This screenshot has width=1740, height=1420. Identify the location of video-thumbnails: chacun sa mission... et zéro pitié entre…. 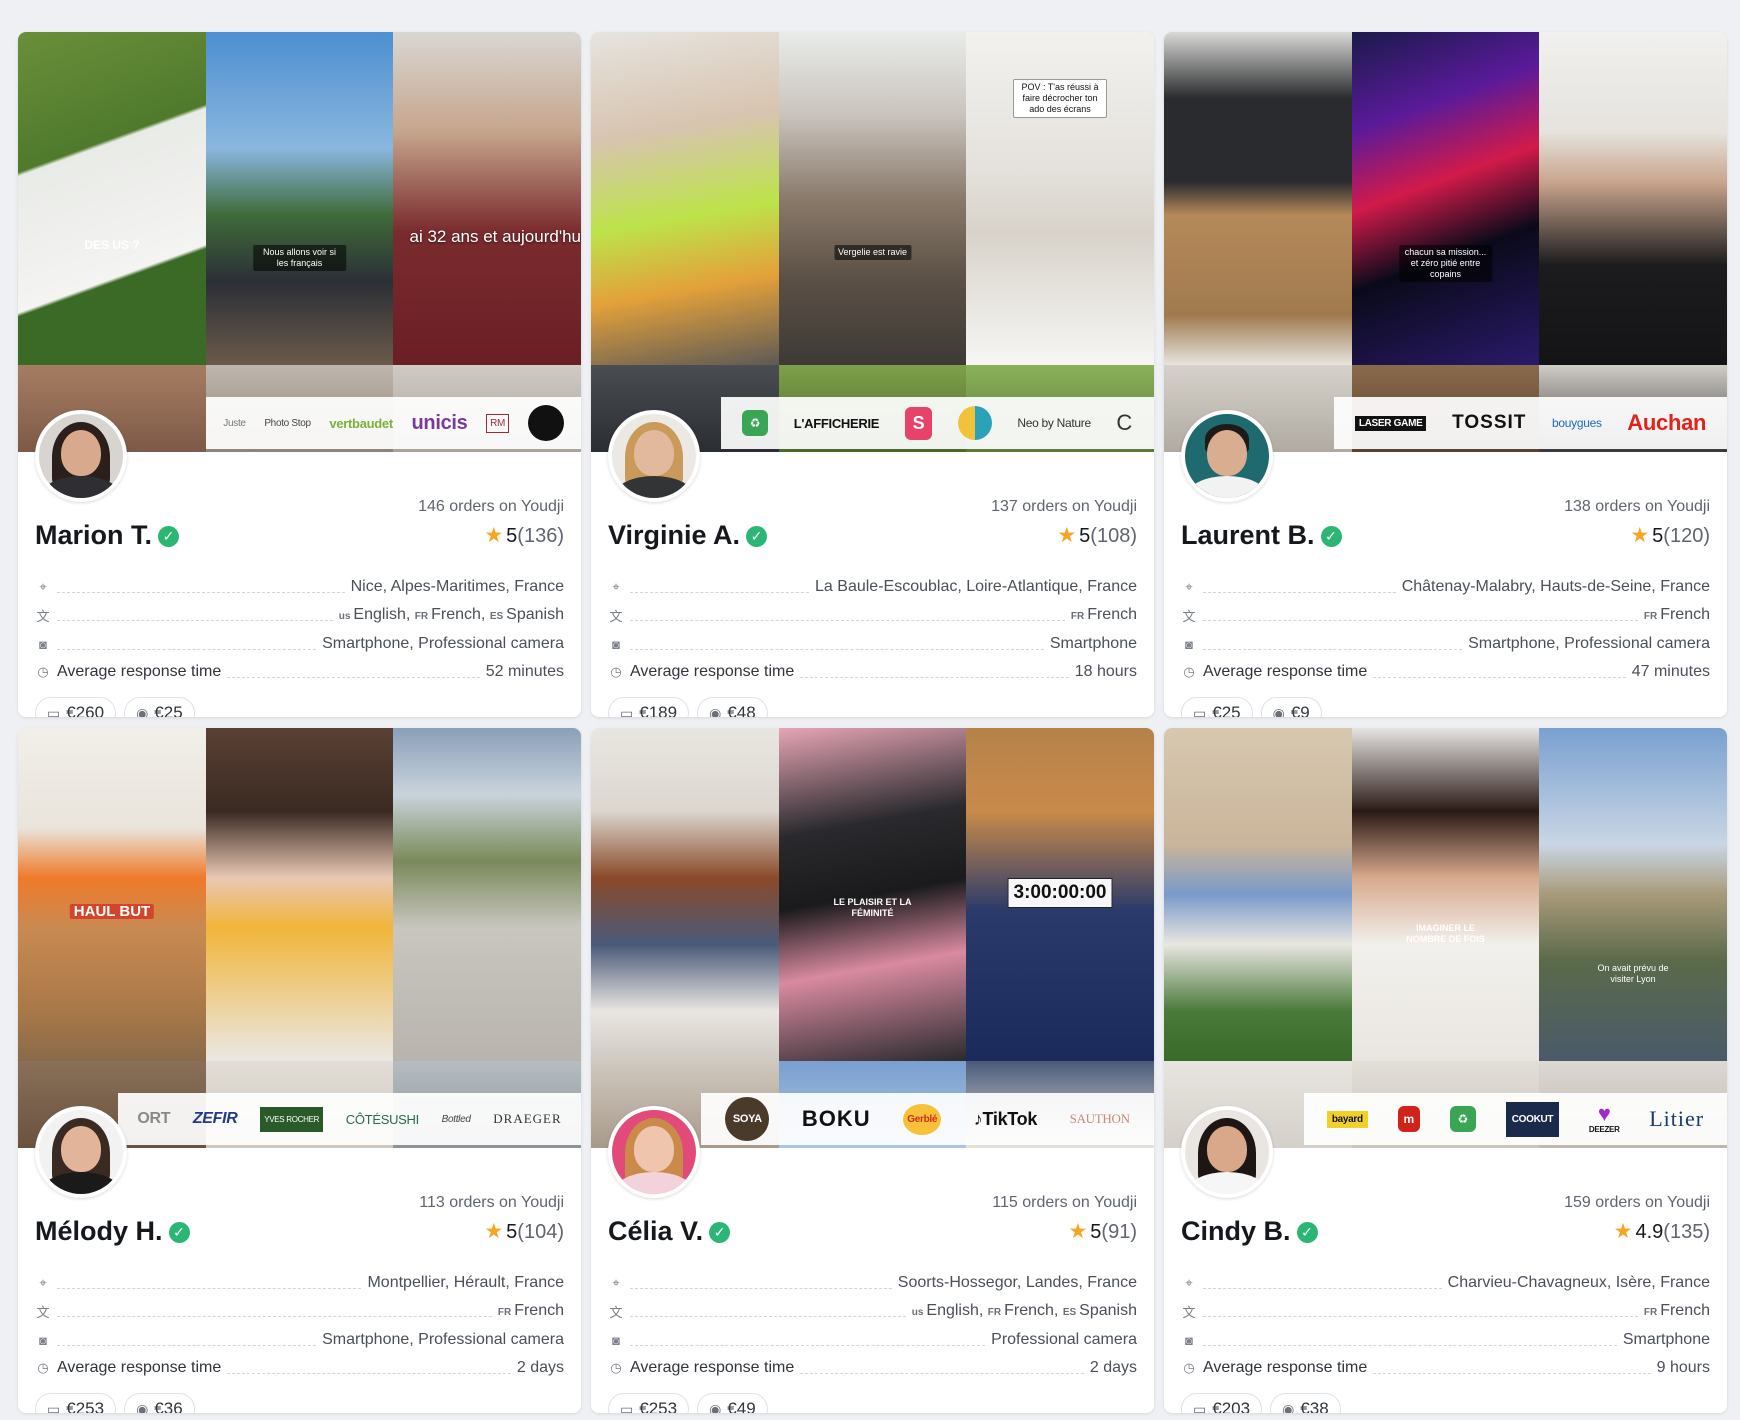
(1445, 242).